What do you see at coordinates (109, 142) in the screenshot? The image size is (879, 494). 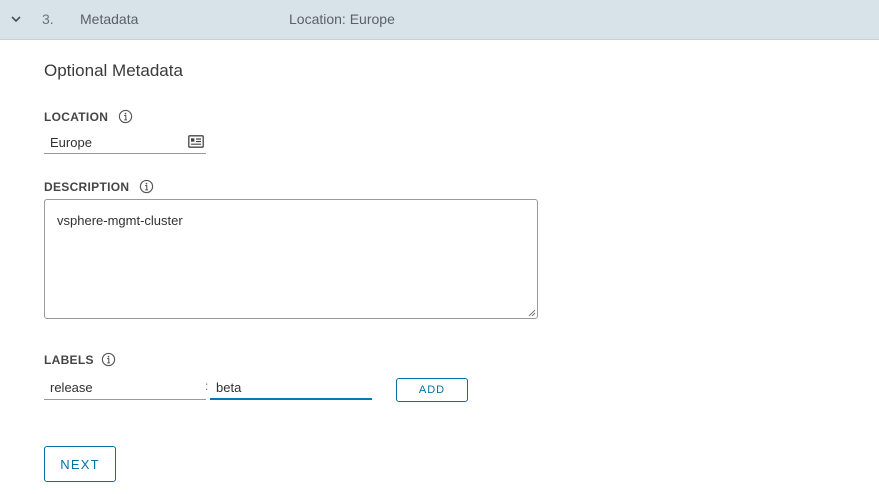 I see `location-input` at bounding box center [109, 142].